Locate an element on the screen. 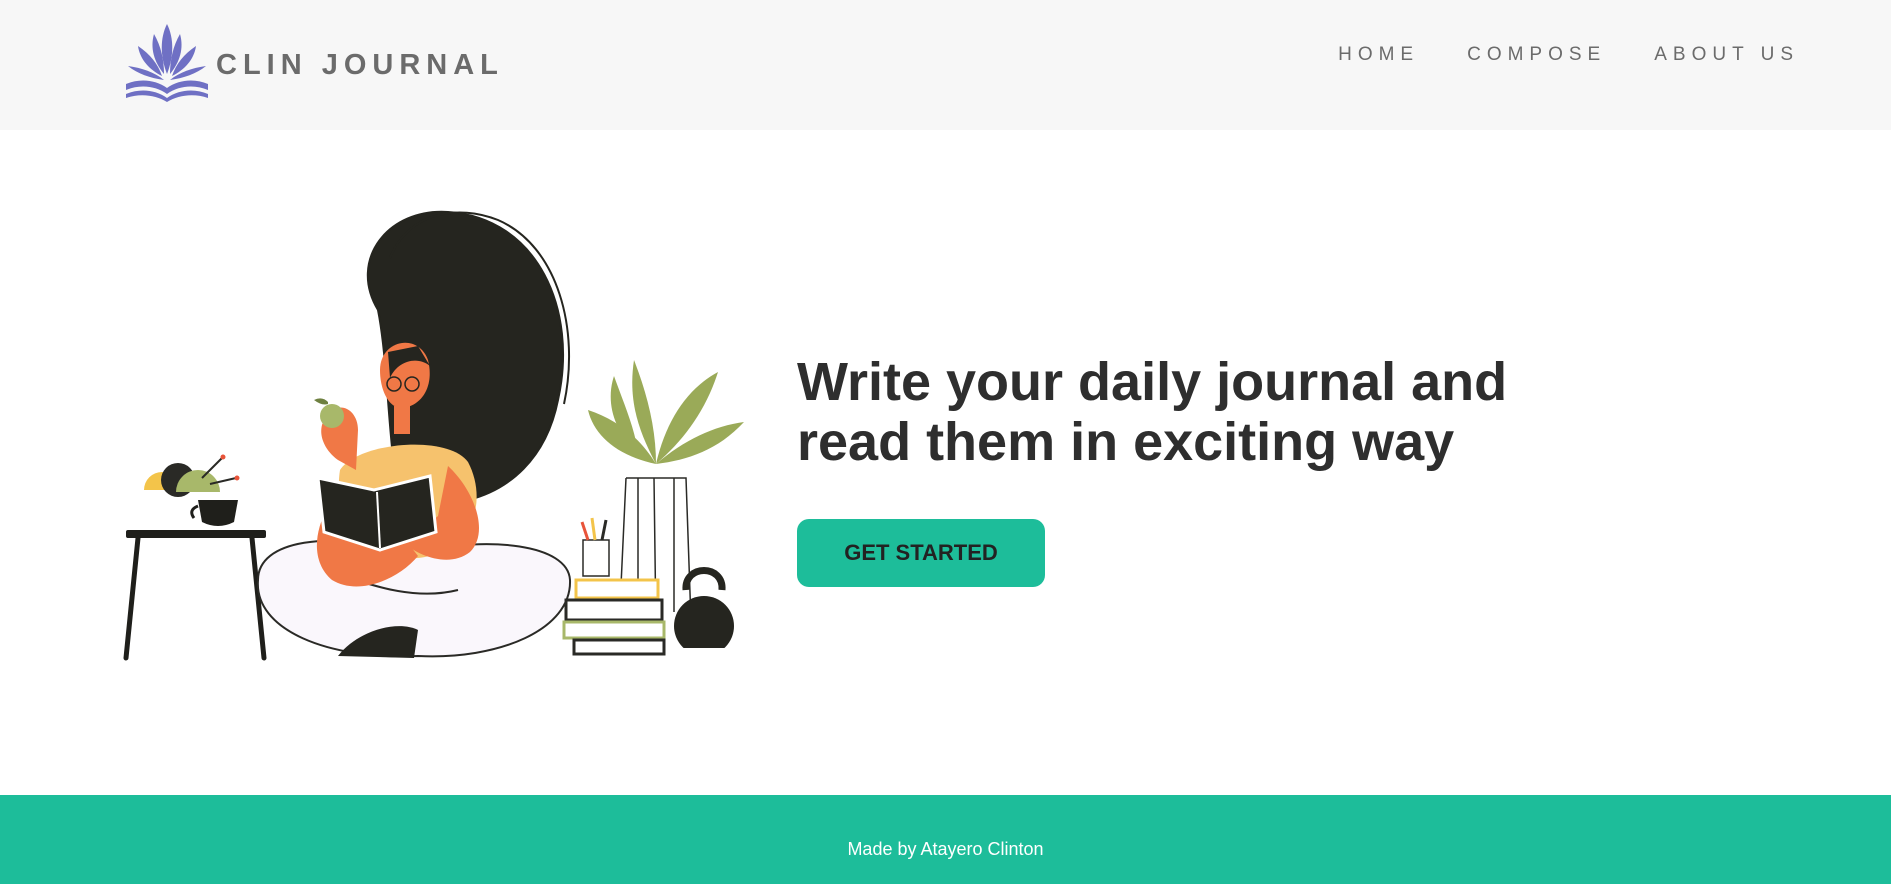 The image size is (1891, 884). plant-leaves is located at coordinates (666, 412).